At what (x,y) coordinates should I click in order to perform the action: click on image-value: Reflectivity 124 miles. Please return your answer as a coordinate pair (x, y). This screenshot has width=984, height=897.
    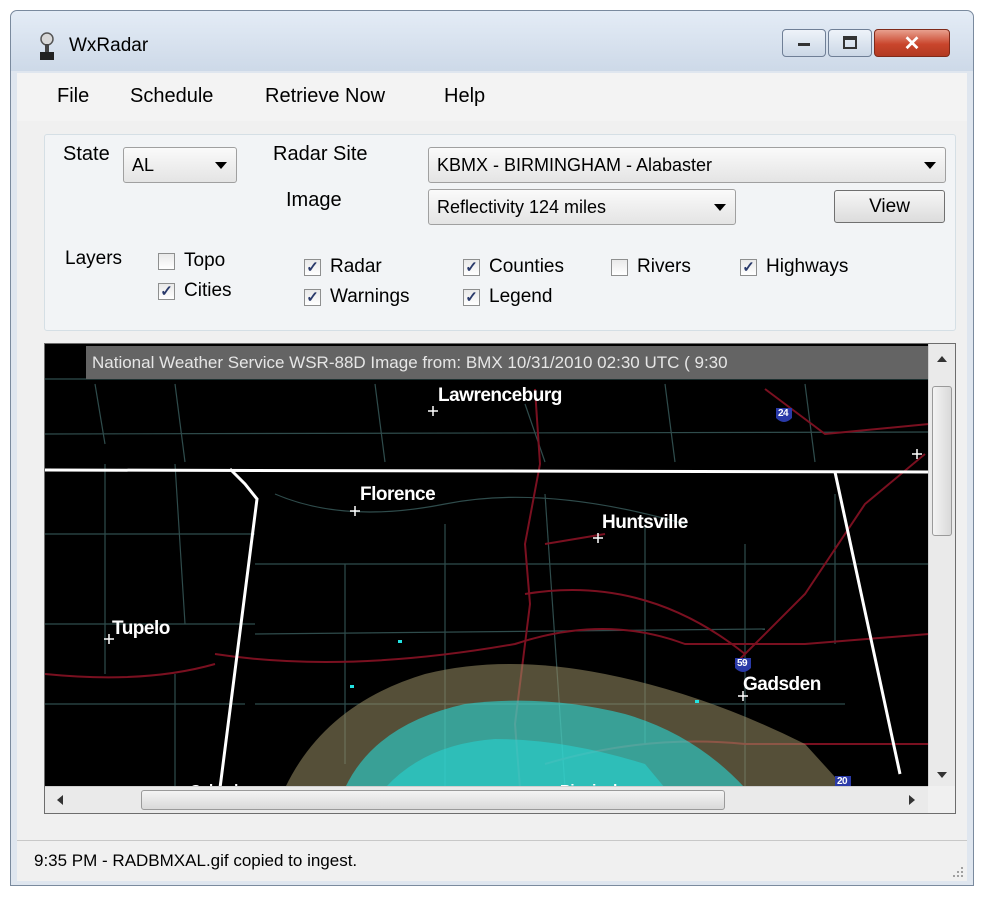
    Looking at the image, I should click on (522, 206).